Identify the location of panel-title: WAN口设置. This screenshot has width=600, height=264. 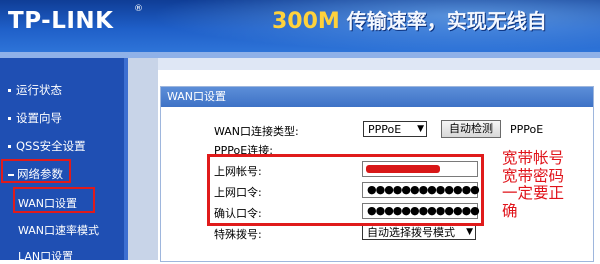
(377, 97).